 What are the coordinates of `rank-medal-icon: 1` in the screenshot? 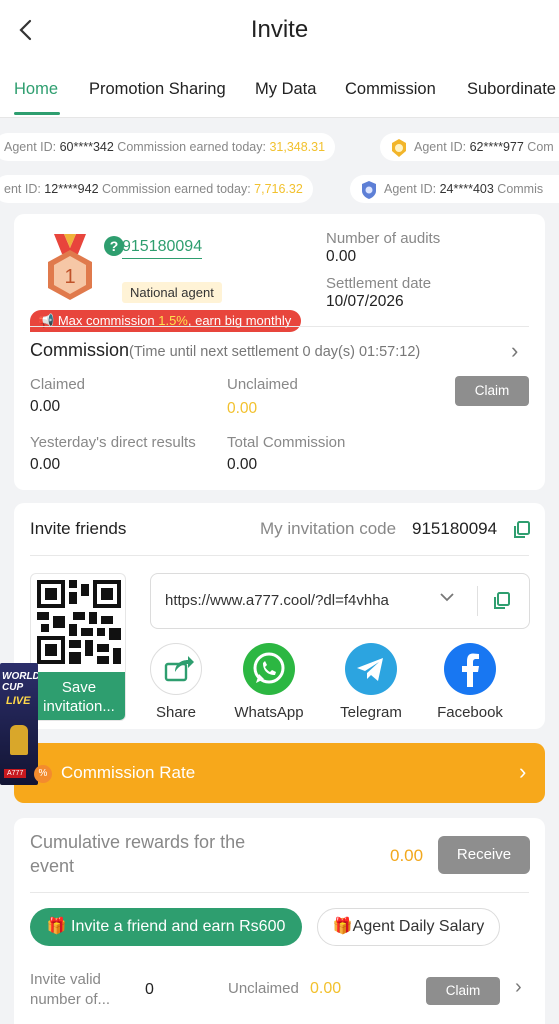 It's located at (70, 267).